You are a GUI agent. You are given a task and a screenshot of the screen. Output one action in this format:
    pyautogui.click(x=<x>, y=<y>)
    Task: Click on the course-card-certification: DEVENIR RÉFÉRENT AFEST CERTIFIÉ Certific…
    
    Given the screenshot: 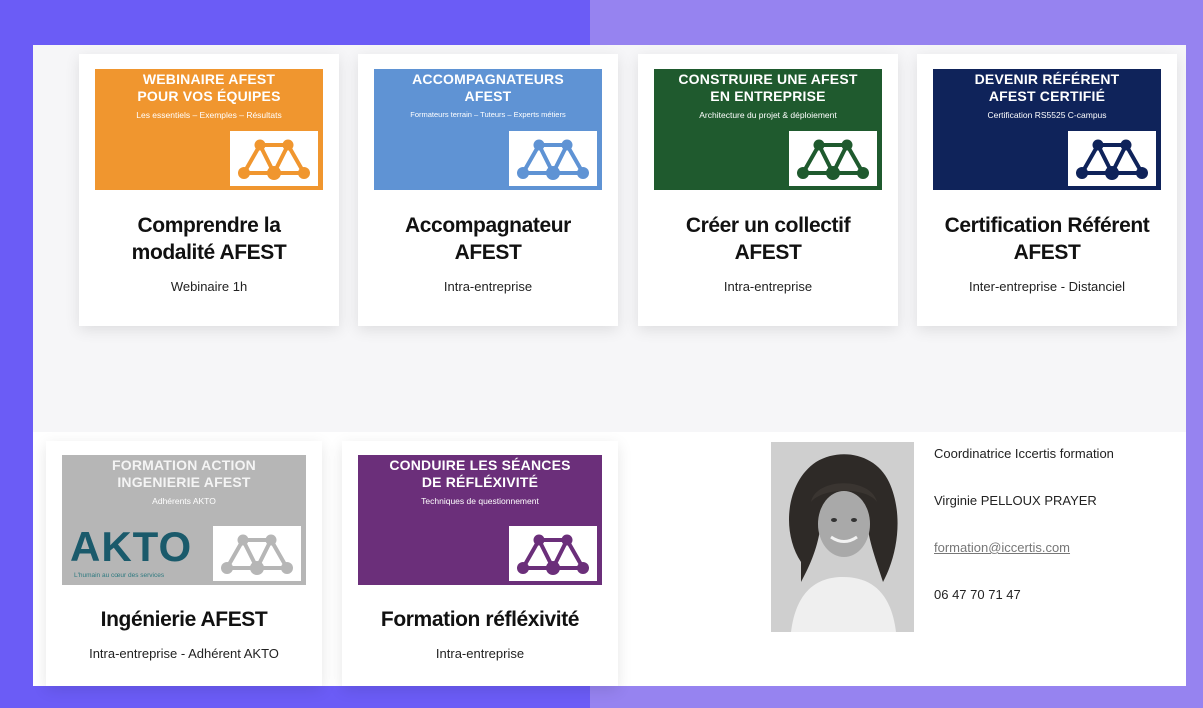 What is the action you would take?
    pyautogui.click(x=1047, y=190)
    